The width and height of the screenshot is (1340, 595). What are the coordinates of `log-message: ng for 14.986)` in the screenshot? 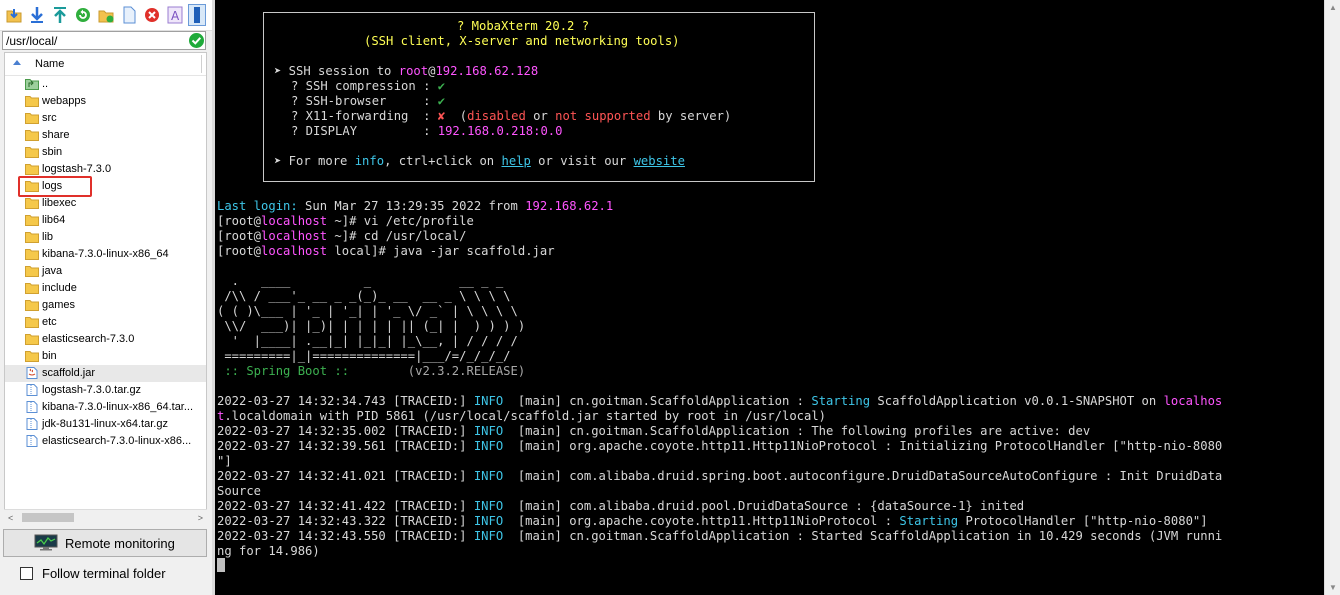 It's located at (268, 551).